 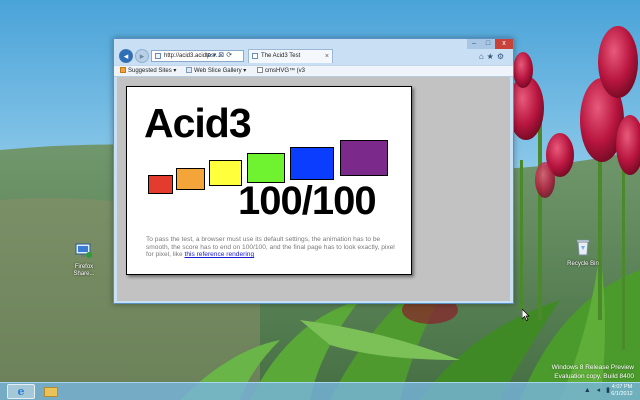 What do you see at coordinates (327, 56) in the screenshot?
I see `tab-close-icon: ×` at bounding box center [327, 56].